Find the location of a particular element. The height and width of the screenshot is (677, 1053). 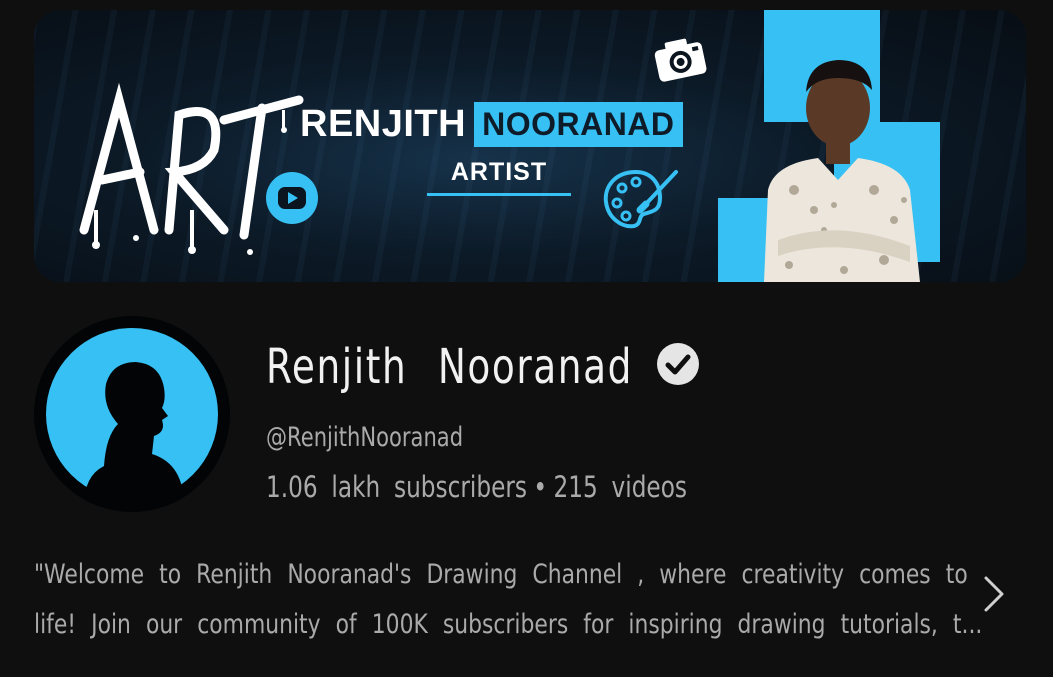

palette-icon is located at coordinates (640, 199).